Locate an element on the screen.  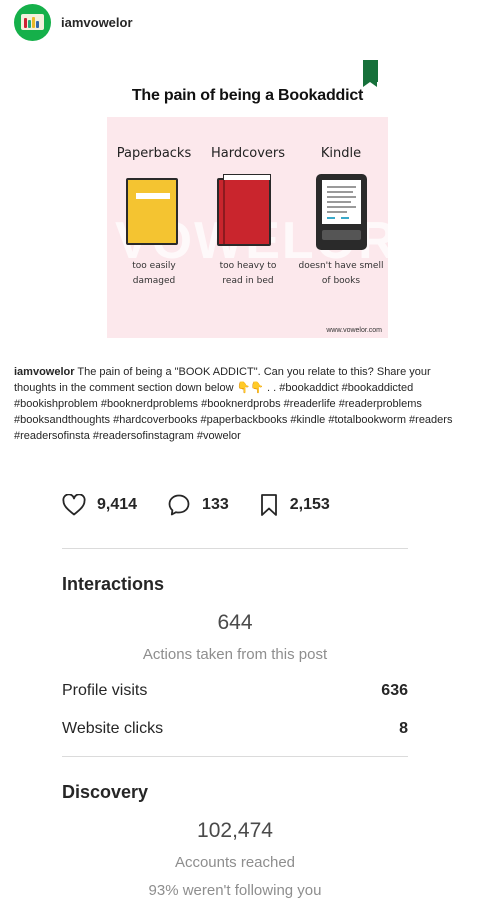
column-heading: Paperbacks is located at coordinates (154, 153).